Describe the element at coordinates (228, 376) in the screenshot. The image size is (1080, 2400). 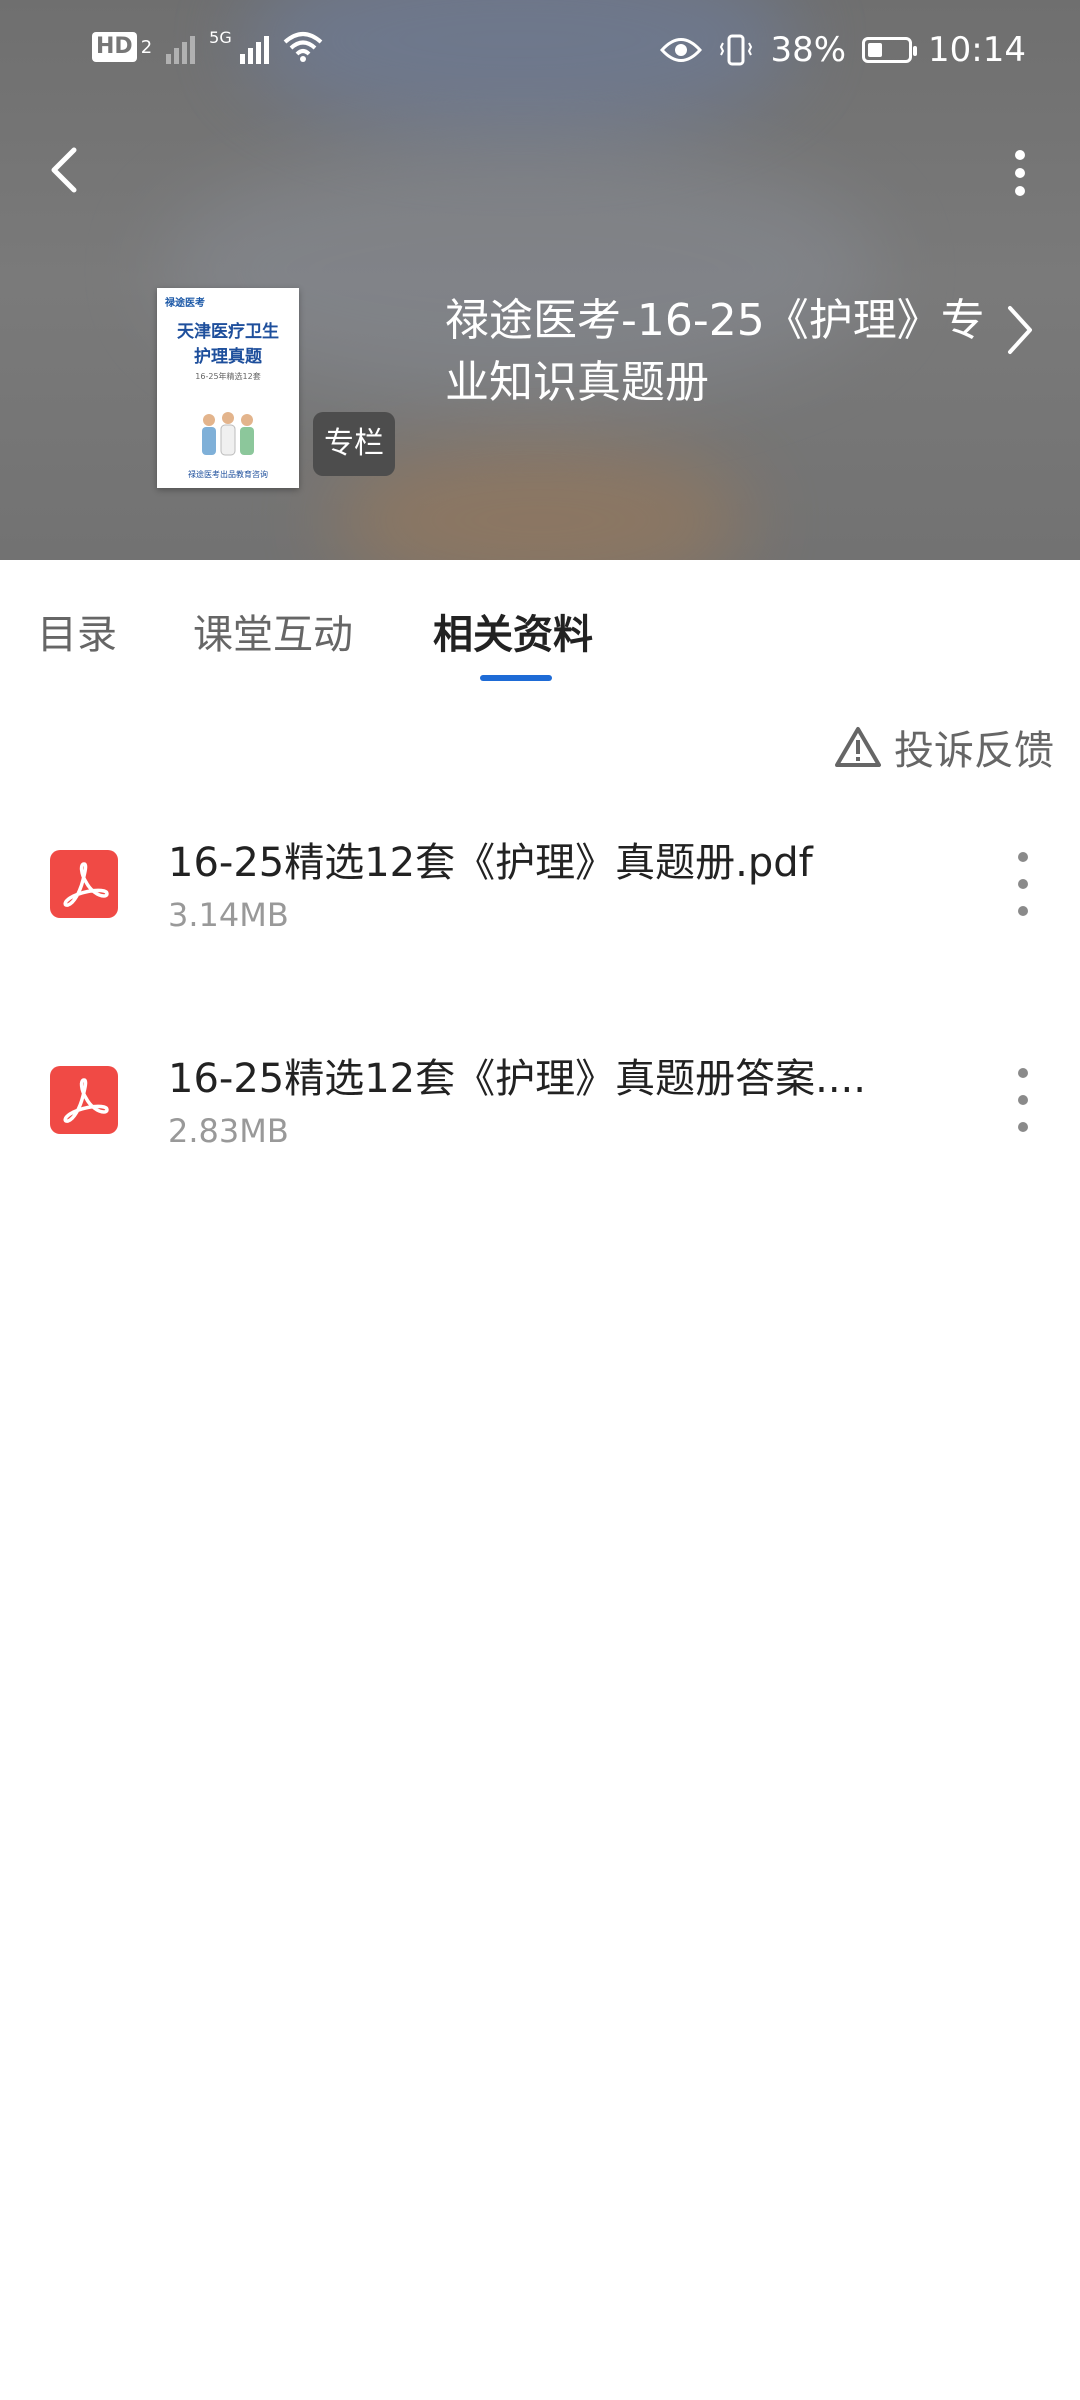
I see `cover-subtitle: 16-25年精选12套` at that location.